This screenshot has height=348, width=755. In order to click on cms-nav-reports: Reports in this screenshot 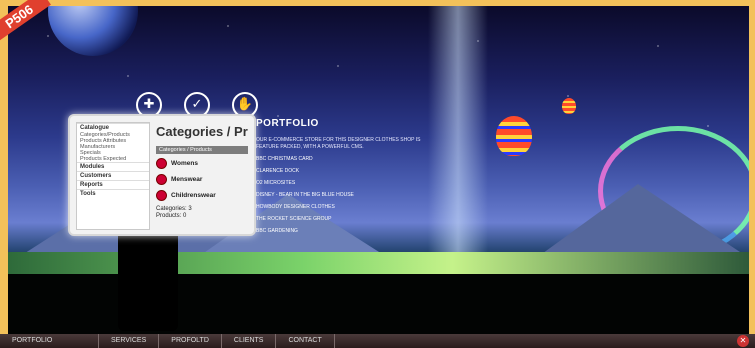, I will do `click(113, 184)`.